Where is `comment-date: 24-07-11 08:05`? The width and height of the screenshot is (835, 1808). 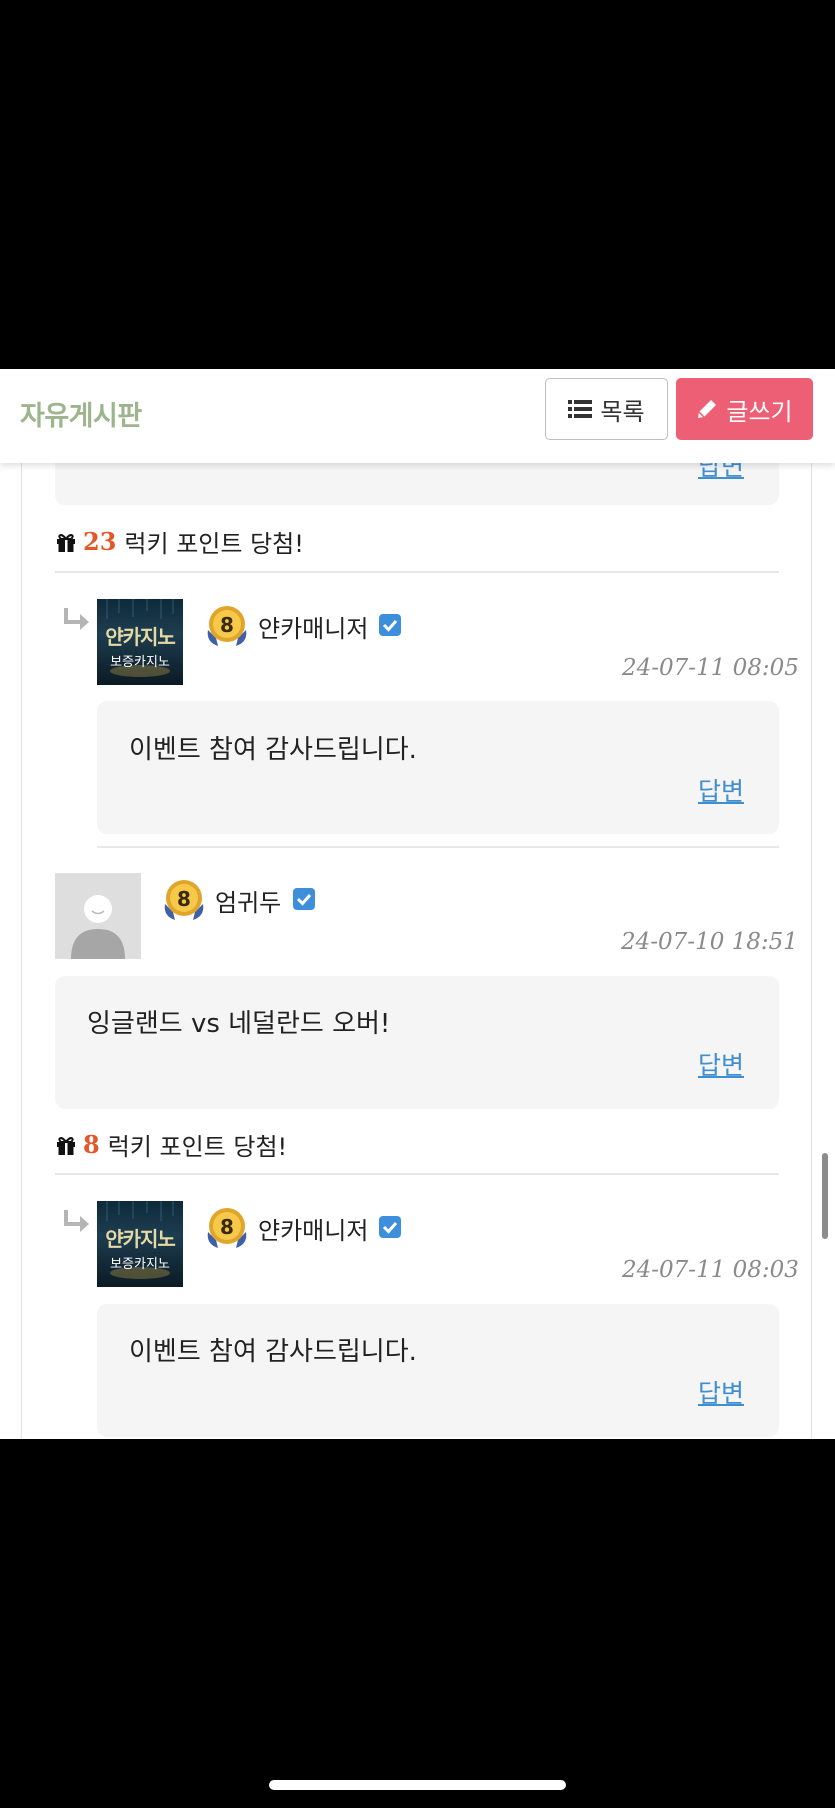
comment-date: 24-07-11 08:05 is located at coordinates (710, 668).